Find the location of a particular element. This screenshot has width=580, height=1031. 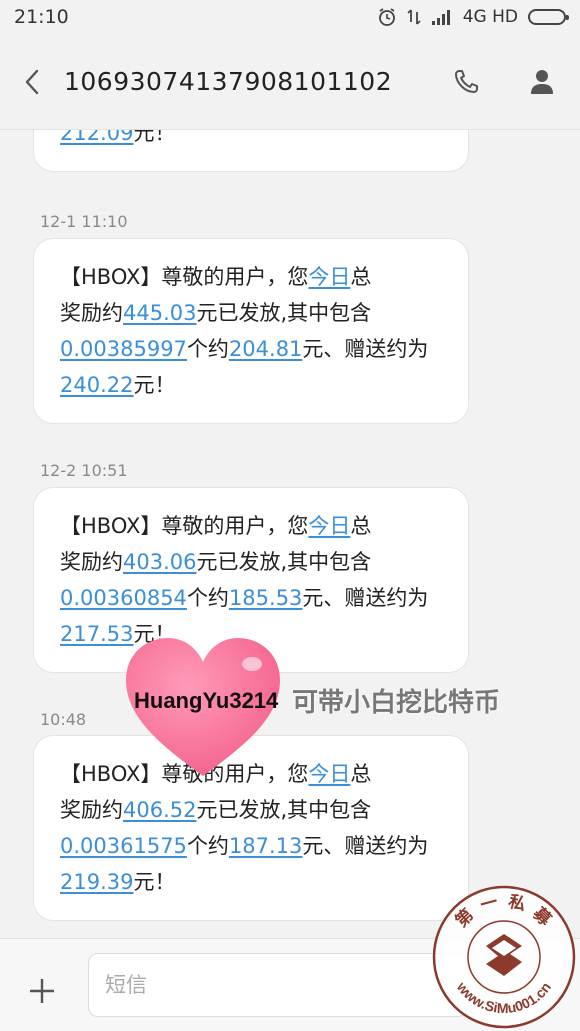

message-timestamp: 12-1 11:10 is located at coordinates (84, 221).